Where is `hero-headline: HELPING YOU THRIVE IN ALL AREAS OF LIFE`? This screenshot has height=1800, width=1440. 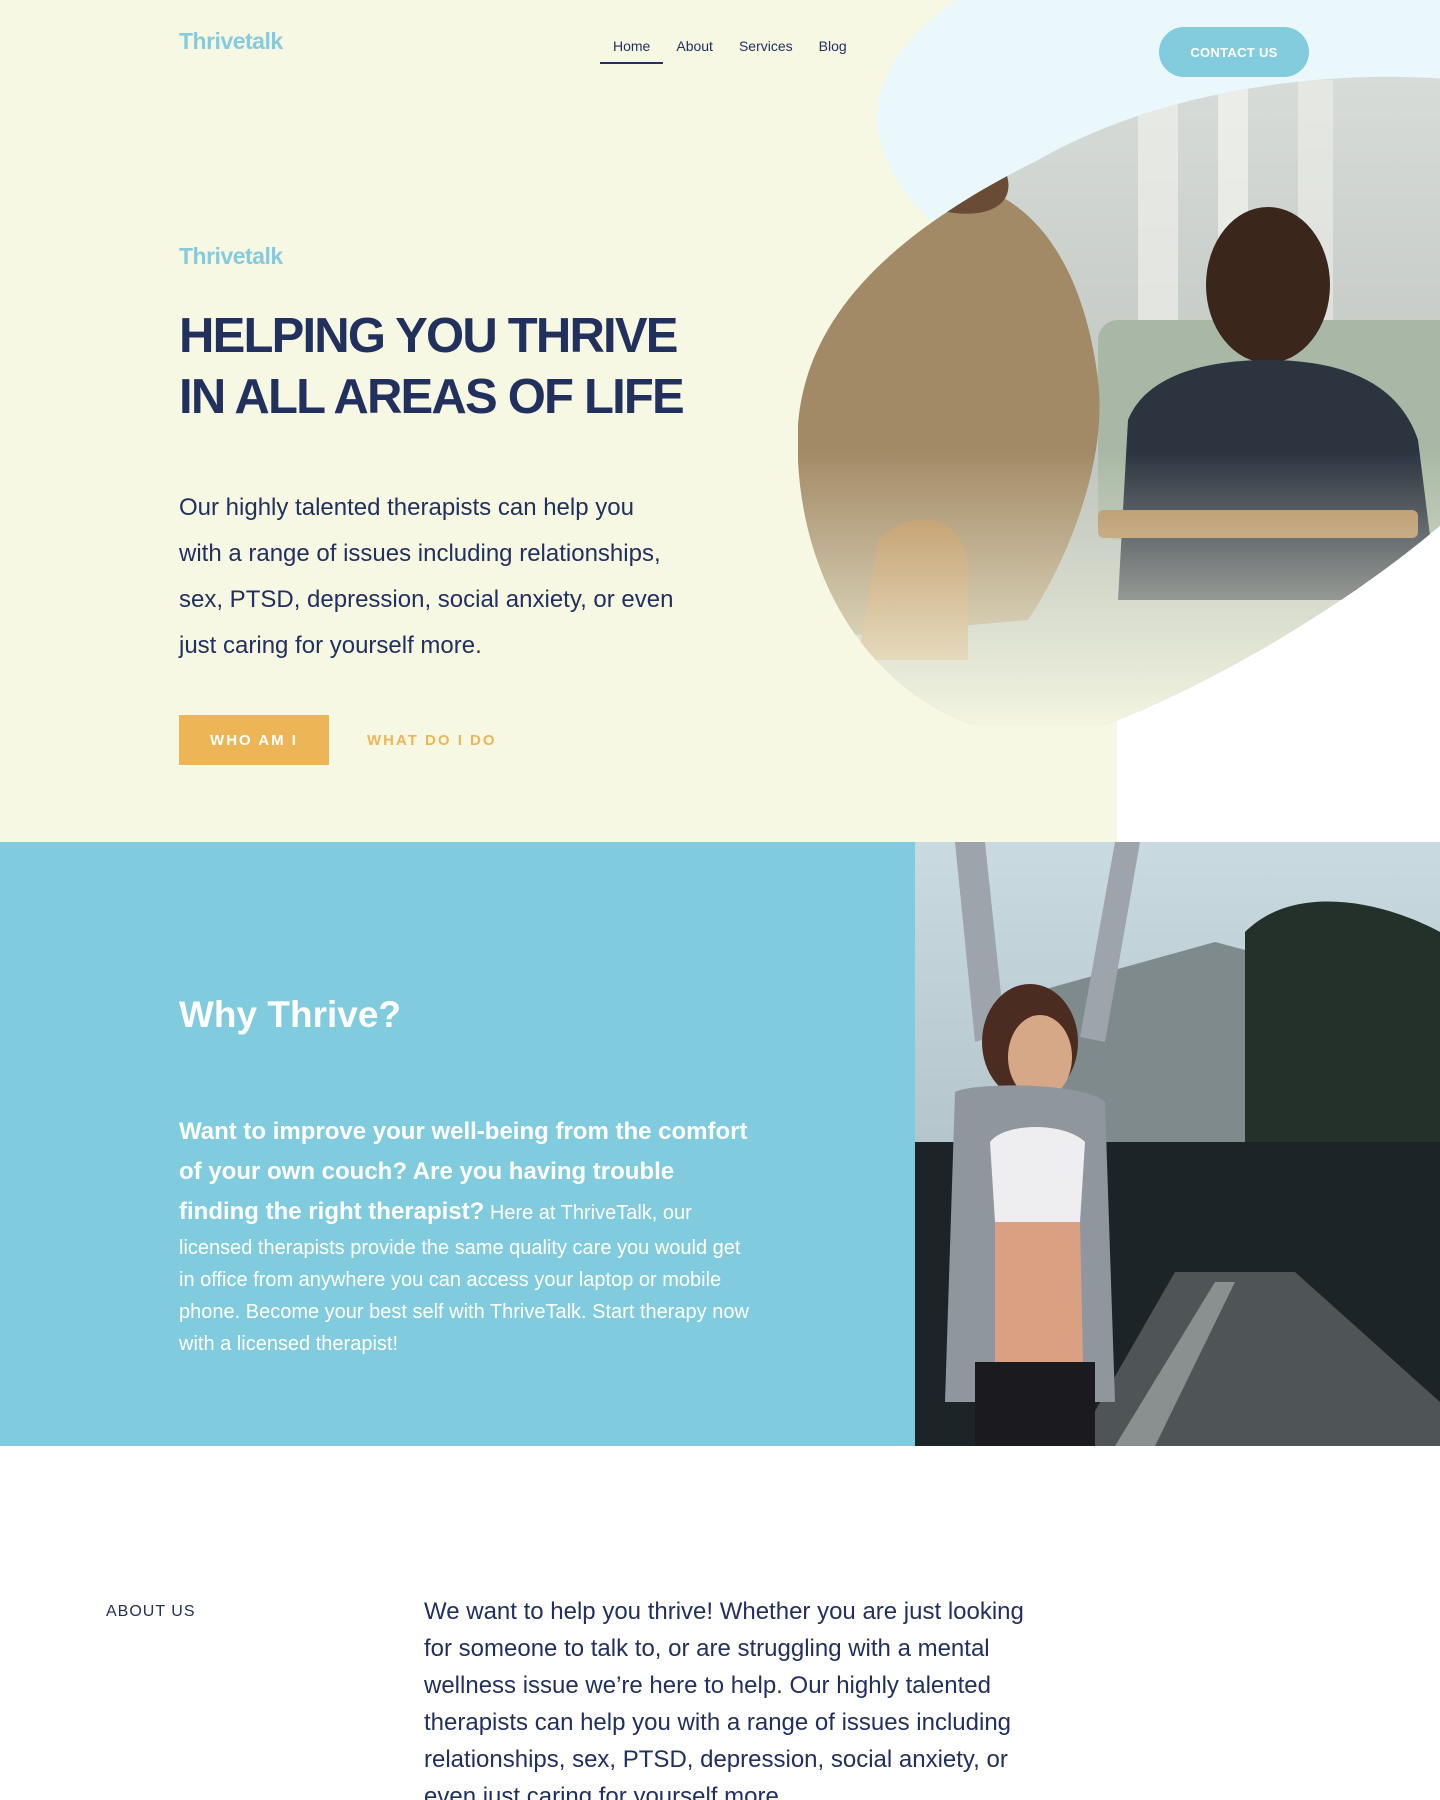
hero-headline: HELPING YOU THRIVE IN ALL AREAS OF LIFE is located at coordinates (459, 367).